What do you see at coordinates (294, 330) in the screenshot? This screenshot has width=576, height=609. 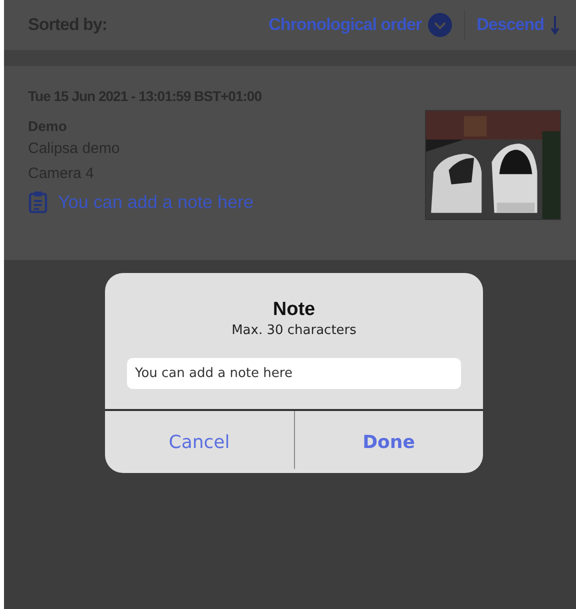 I see `dialog-subtitle: Max. 30 characters` at bounding box center [294, 330].